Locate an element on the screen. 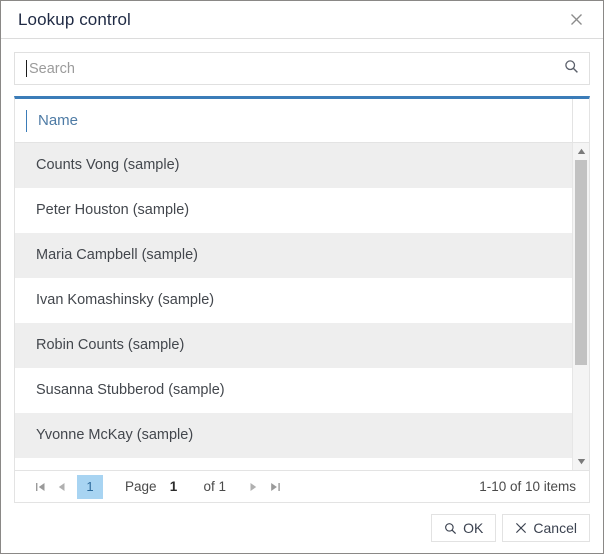 Image resolution: width=604 pixels, height=554 pixels. pager-next-controls is located at coordinates (264, 487).